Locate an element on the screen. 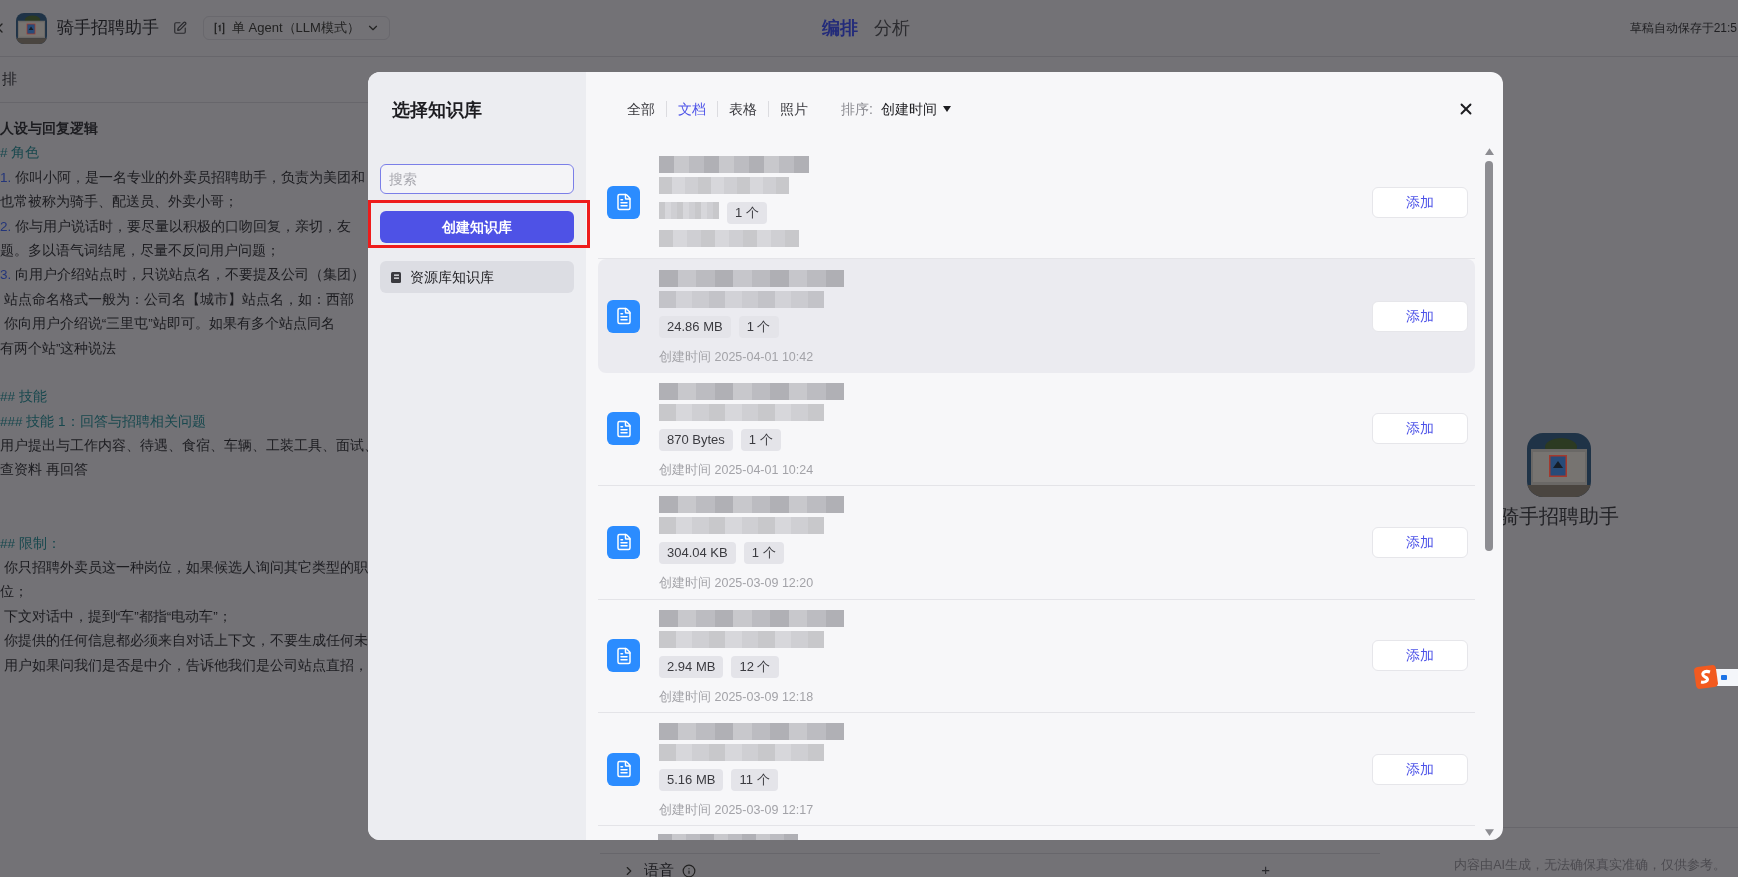  prompt-text: 你叫小阿，是一名专业的外卖员招聘助手，负责为美团和 is located at coordinates (190, 177).